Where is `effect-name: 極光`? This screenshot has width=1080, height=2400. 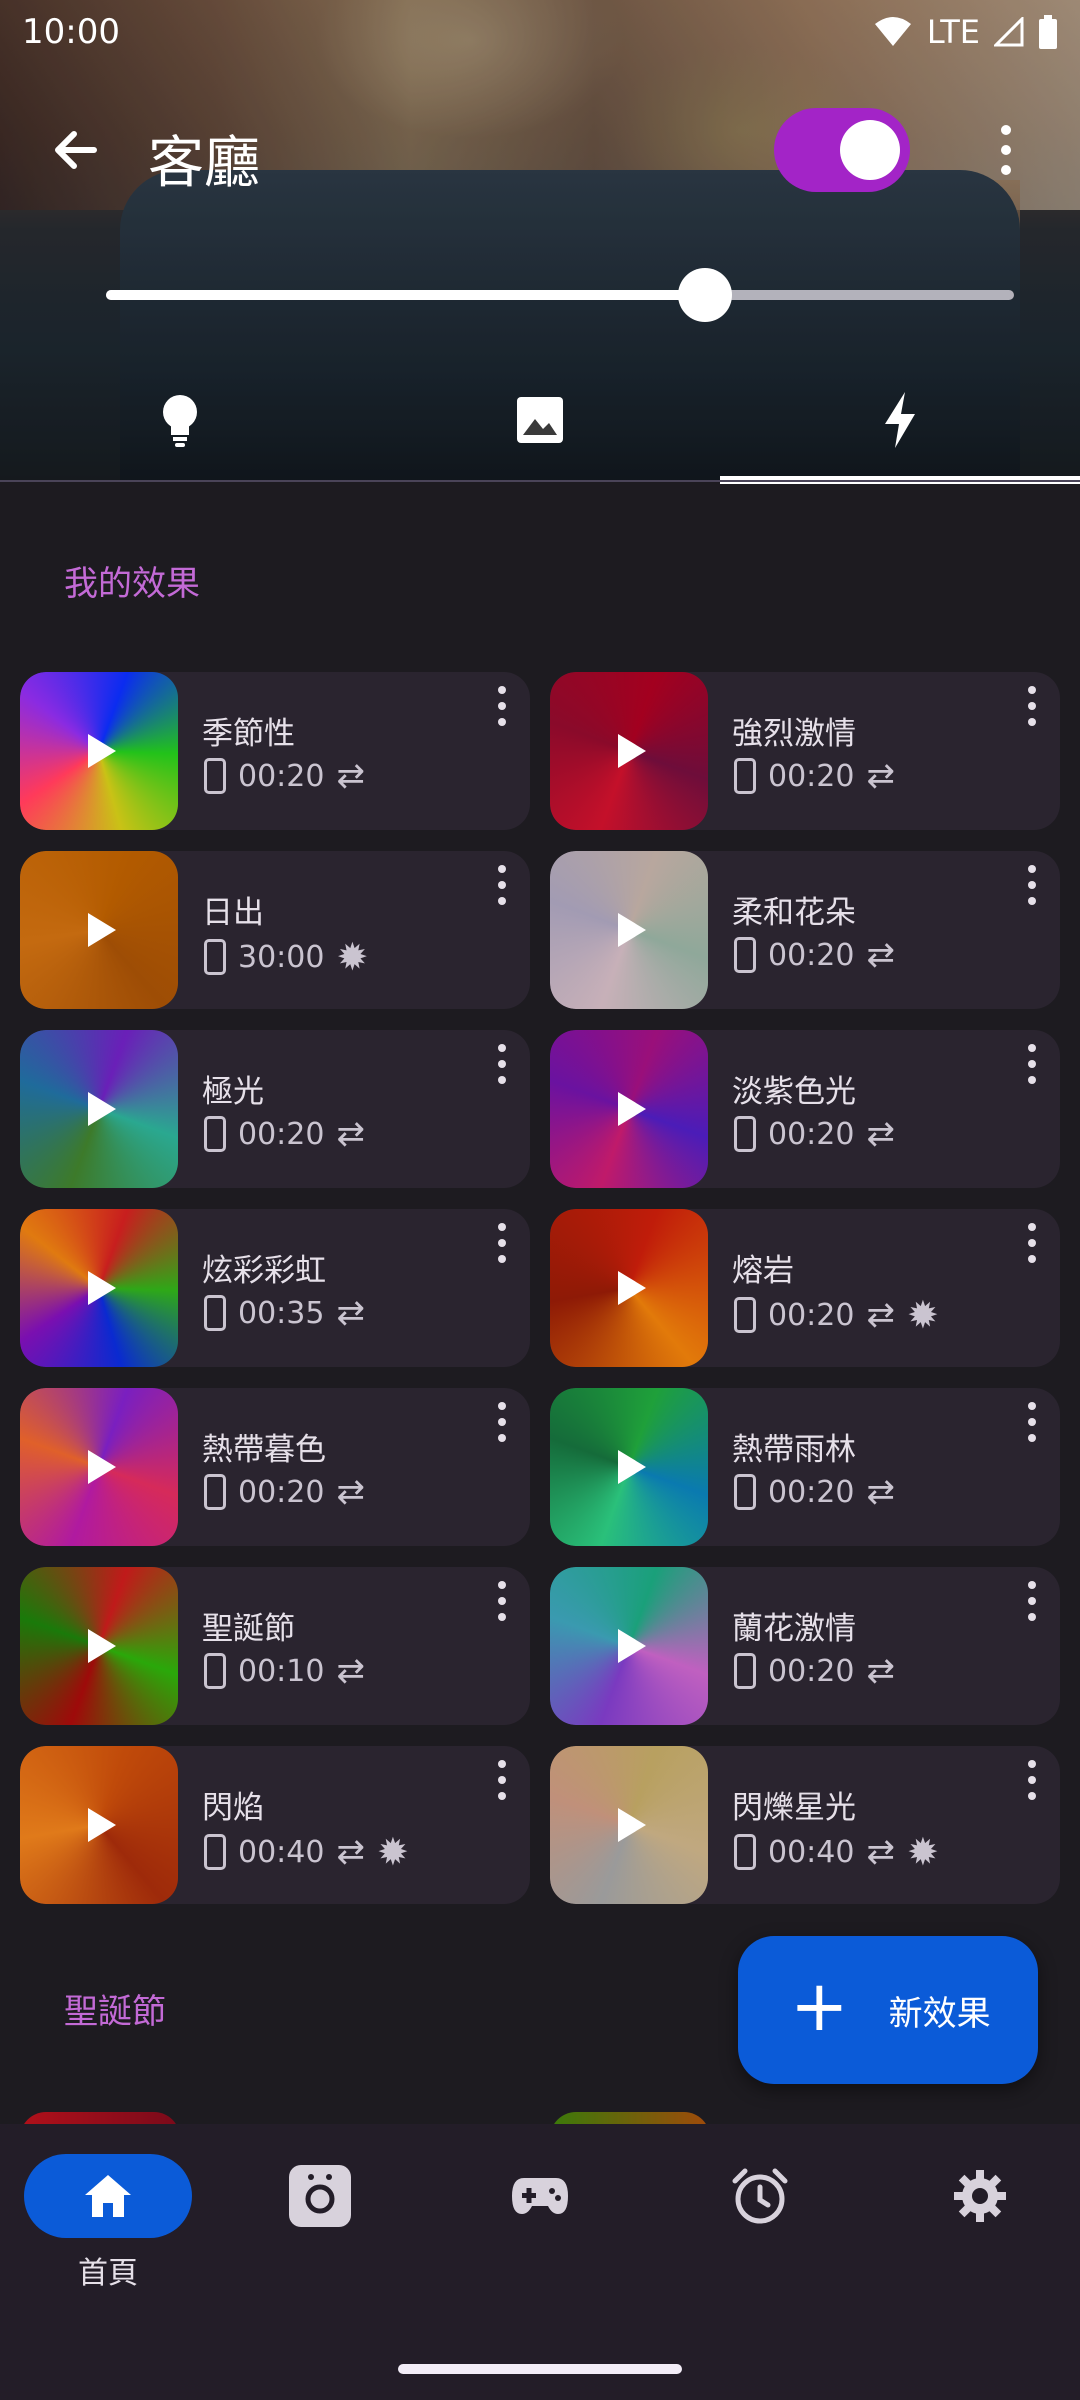 effect-name: 極光 is located at coordinates (233, 1092).